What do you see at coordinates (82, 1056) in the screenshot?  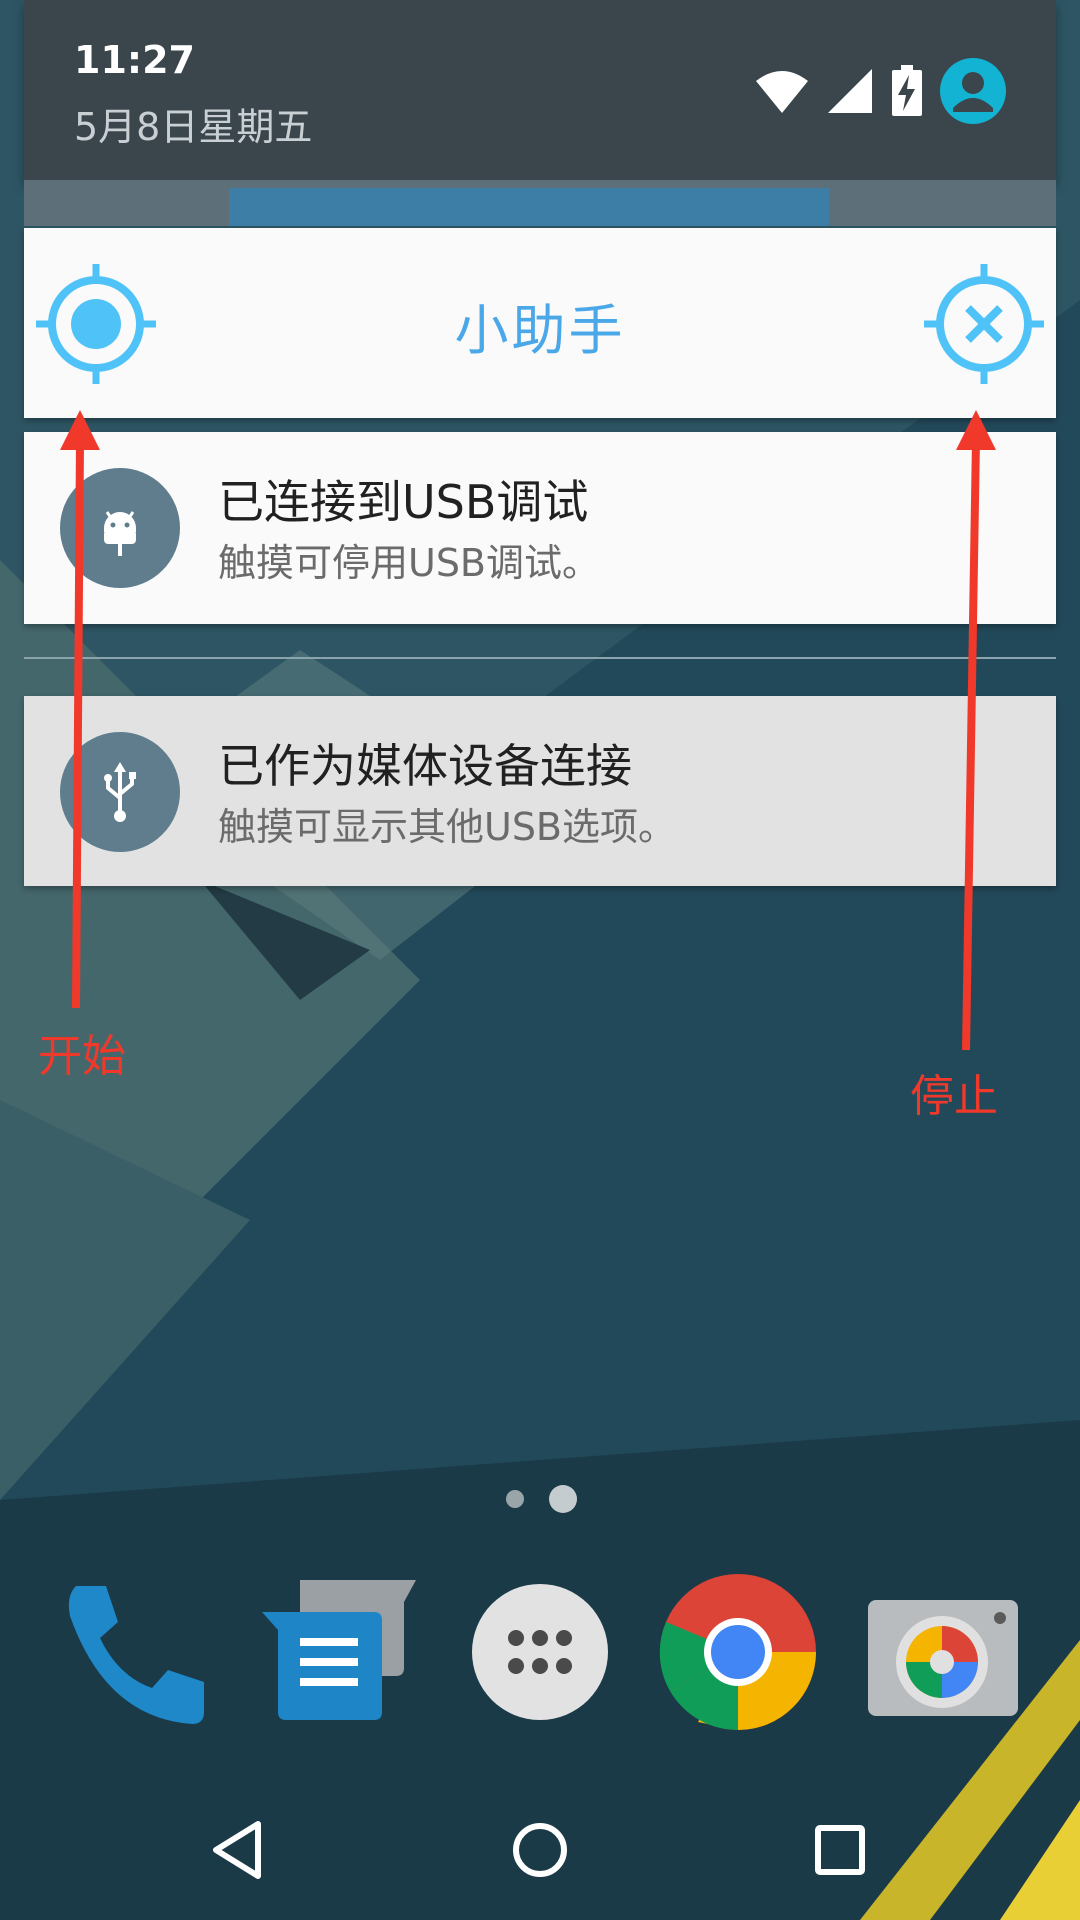 I see `start-annotation-label: 开始` at bounding box center [82, 1056].